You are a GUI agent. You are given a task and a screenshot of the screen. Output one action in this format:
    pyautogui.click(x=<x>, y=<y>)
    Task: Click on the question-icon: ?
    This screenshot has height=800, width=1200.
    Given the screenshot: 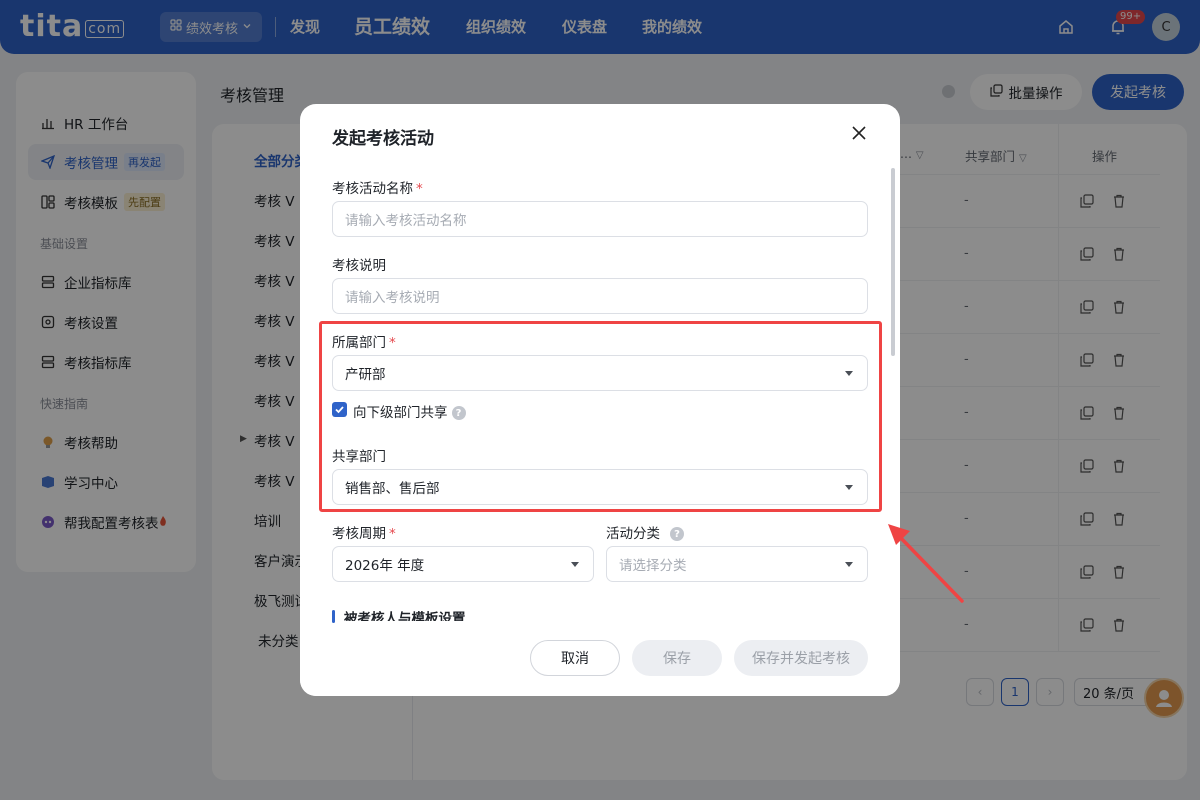 What is the action you would take?
    pyautogui.click(x=677, y=534)
    